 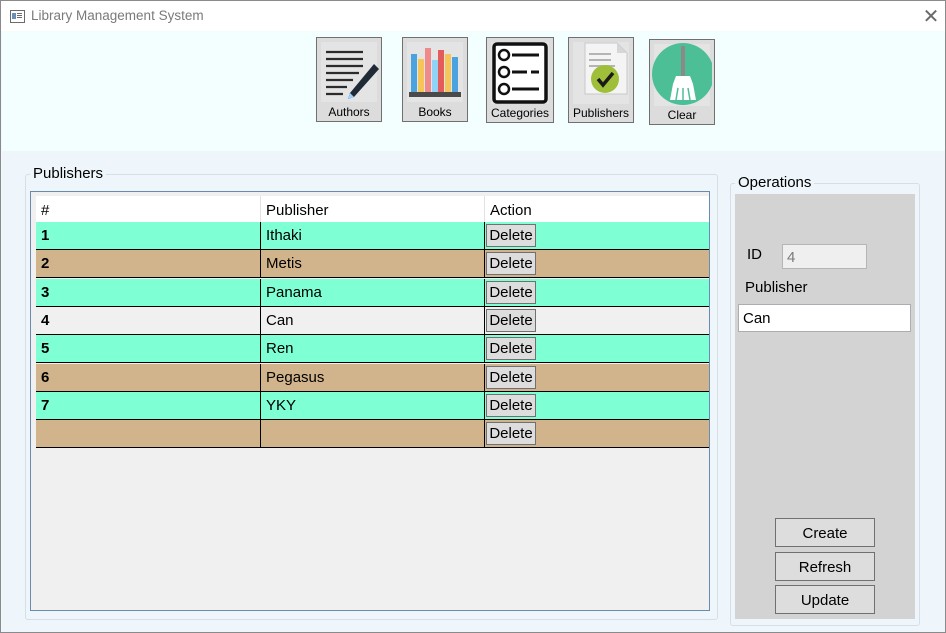 I want to click on column-header-action: Action, so click(x=596, y=209).